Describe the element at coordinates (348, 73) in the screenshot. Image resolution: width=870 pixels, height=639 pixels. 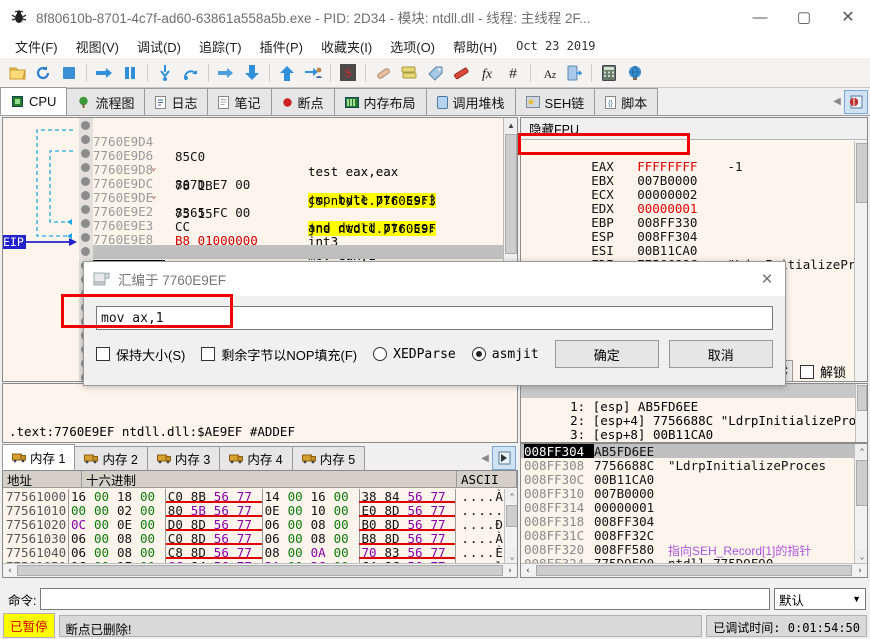
I see `script-s-icon: S` at that location.